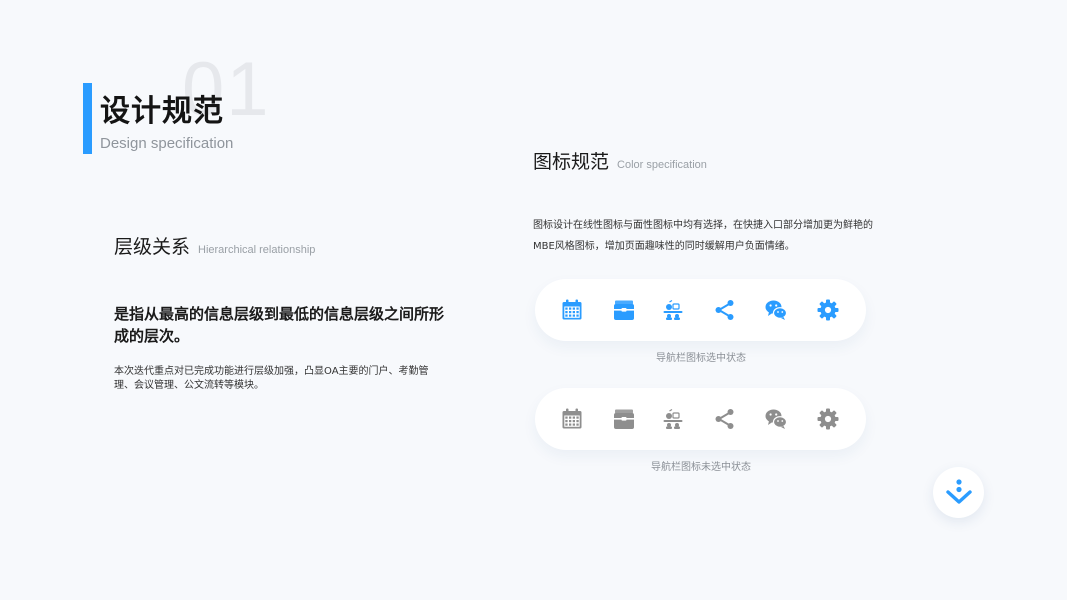 This screenshot has height=600, width=1067. What do you see at coordinates (87, 118) in the screenshot?
I see `title-accent-bar` at bounding box center [87, 118].